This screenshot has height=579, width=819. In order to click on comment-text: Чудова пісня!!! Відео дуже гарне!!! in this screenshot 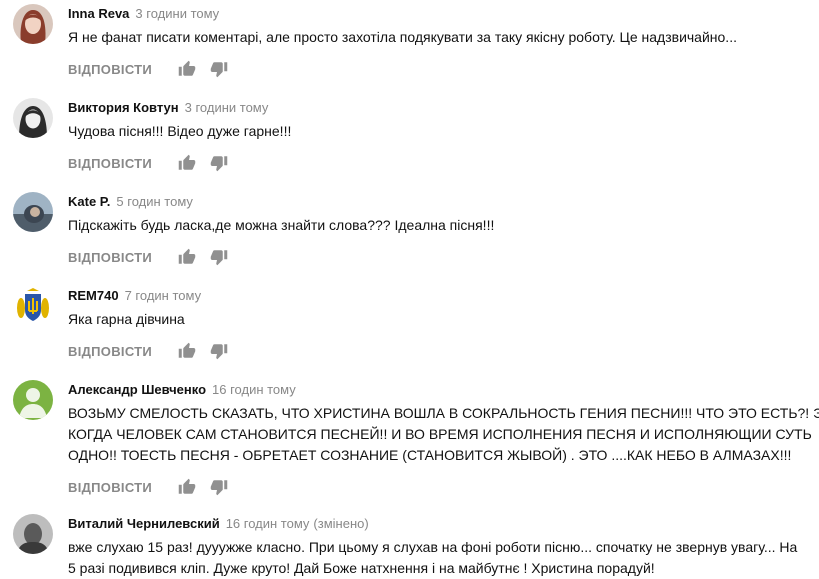, I will do `click(443, 131)`.